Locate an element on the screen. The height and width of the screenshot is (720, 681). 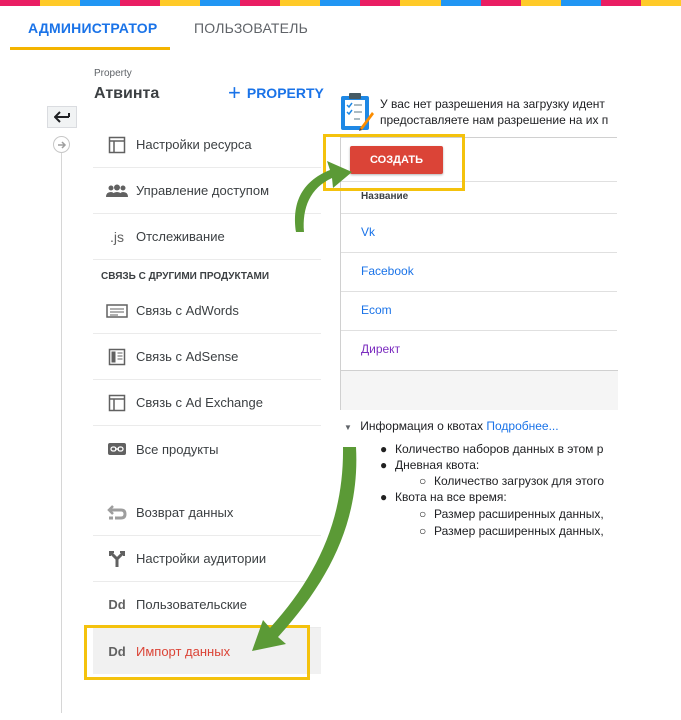
dd-icon: Dd is located at coordinates (117, 604).